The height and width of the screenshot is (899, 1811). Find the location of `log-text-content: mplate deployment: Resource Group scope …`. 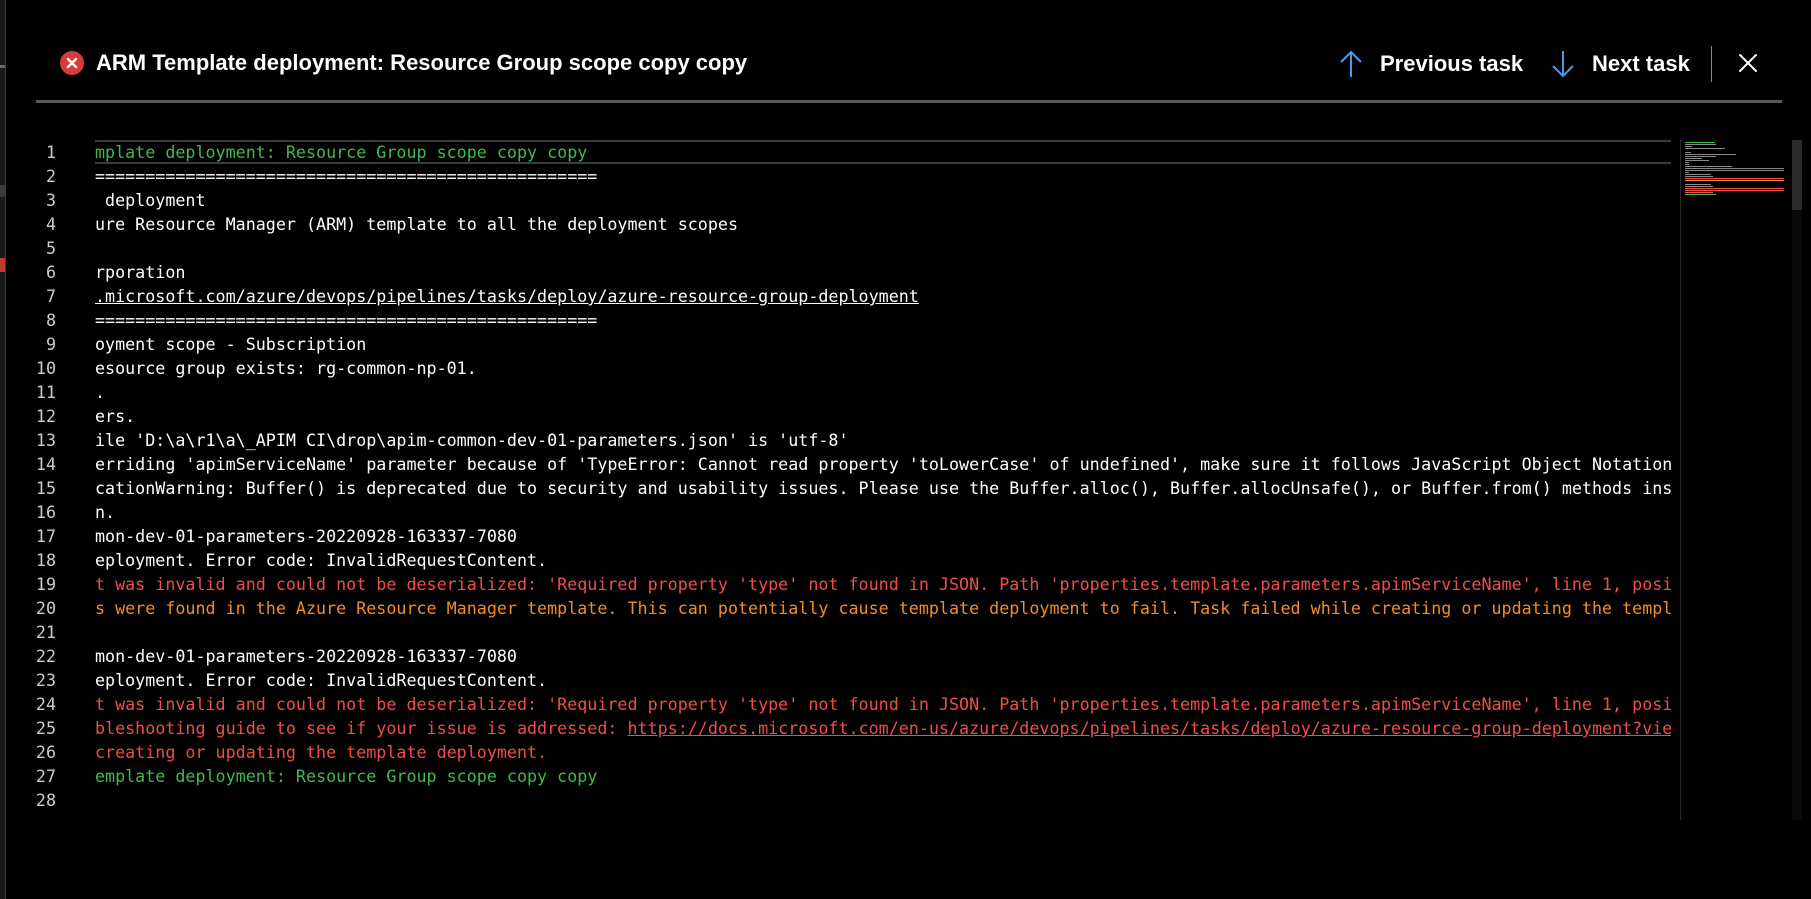

log-text-content: mplate deployment: Resource Group scope … is located at coordinates (341, 152).